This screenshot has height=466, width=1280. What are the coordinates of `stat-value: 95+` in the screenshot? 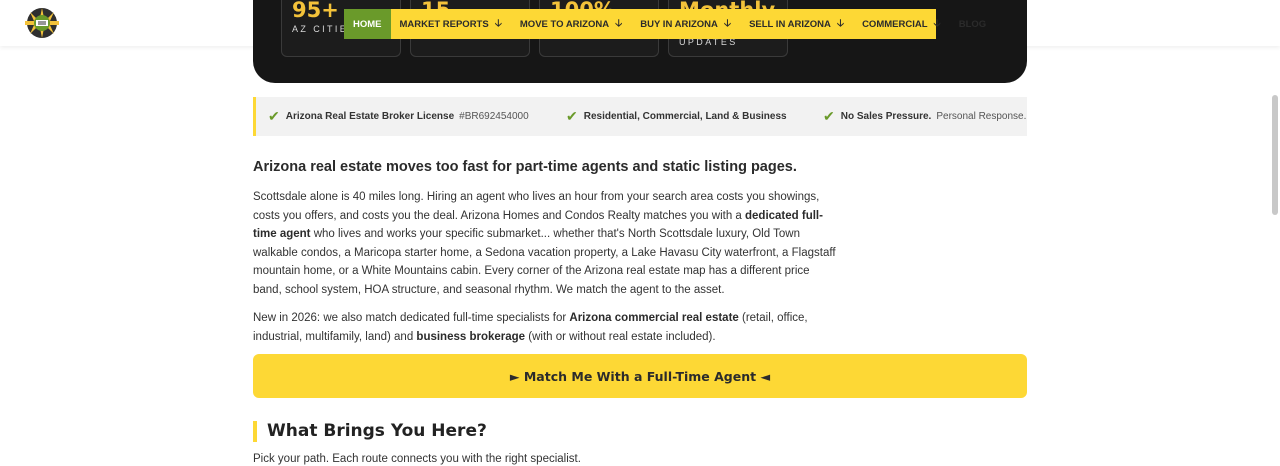 It's located at (315, 11).